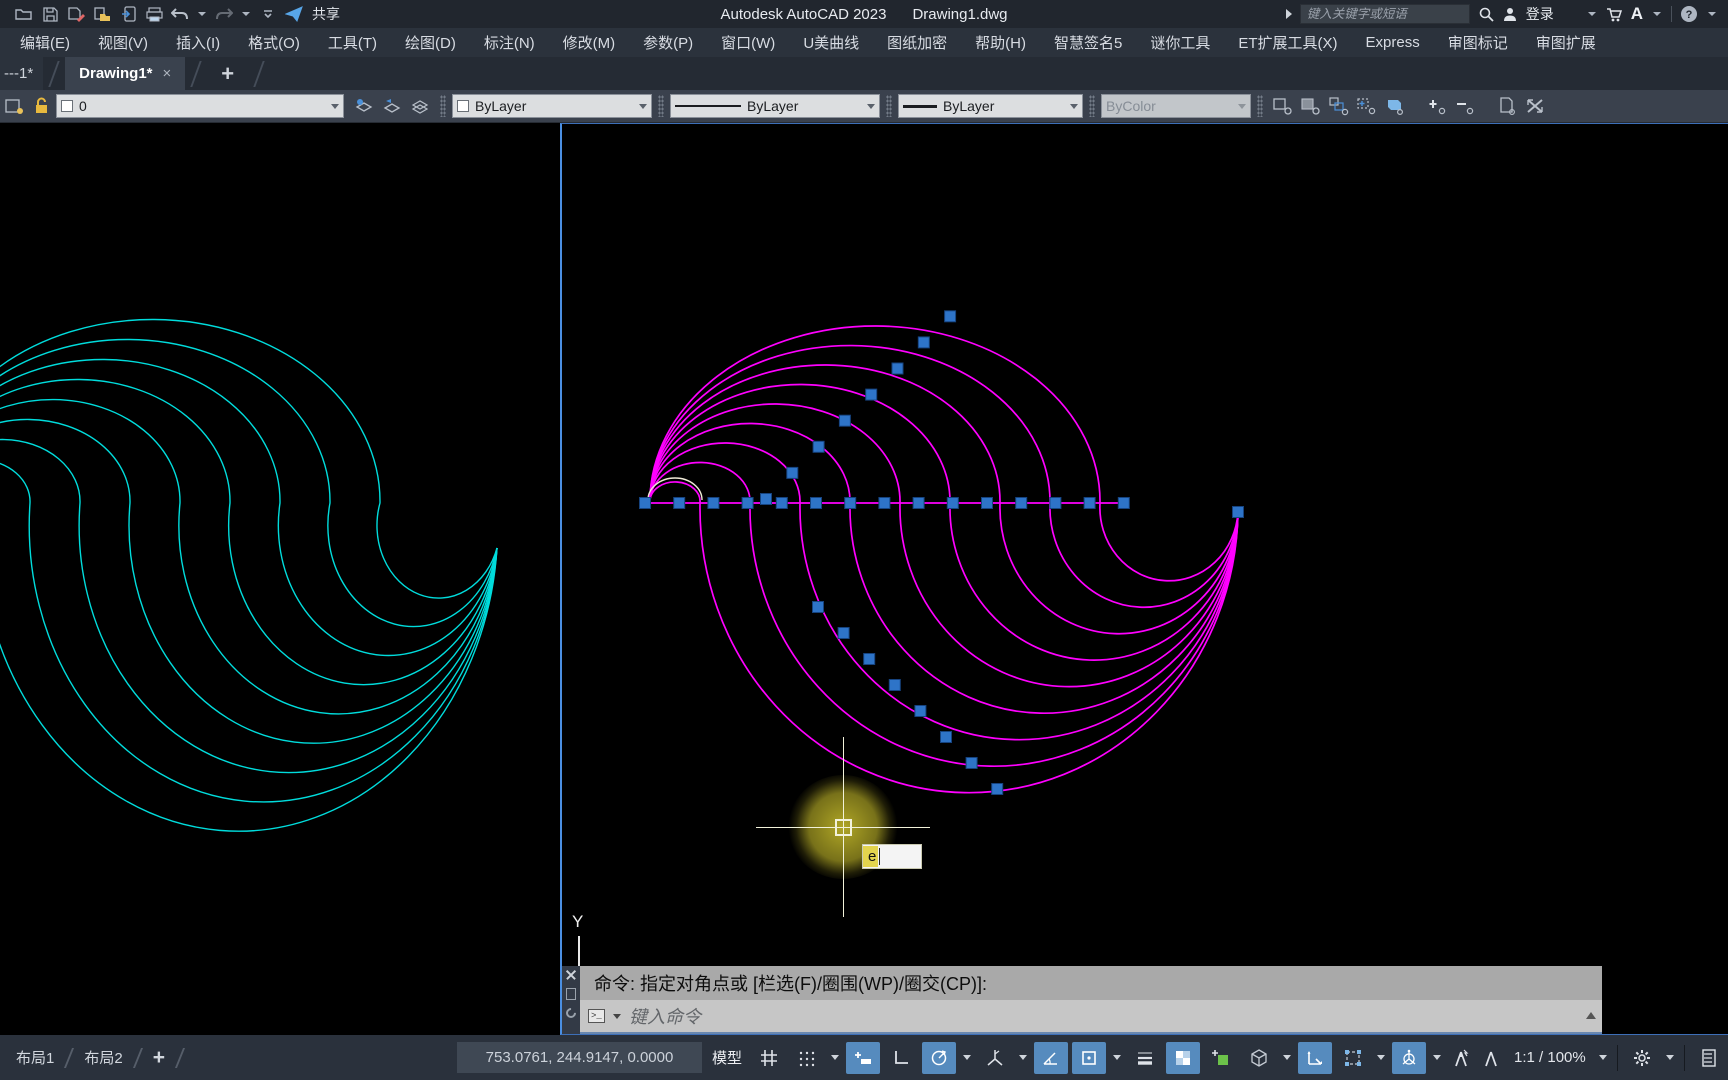 The width and height of the screenshot is (1728, 1080). I want to click on save-icon, so click(50, 14).